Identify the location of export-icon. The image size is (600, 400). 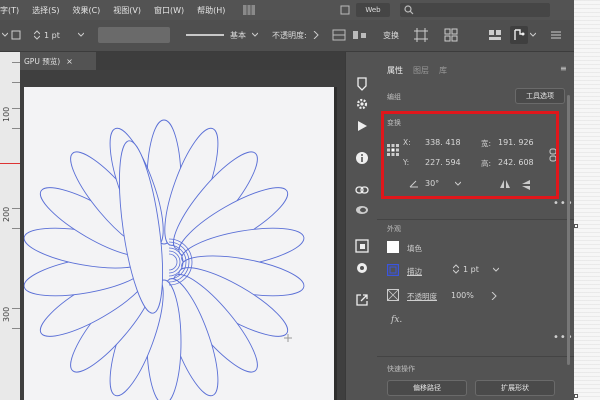
(362, 246).